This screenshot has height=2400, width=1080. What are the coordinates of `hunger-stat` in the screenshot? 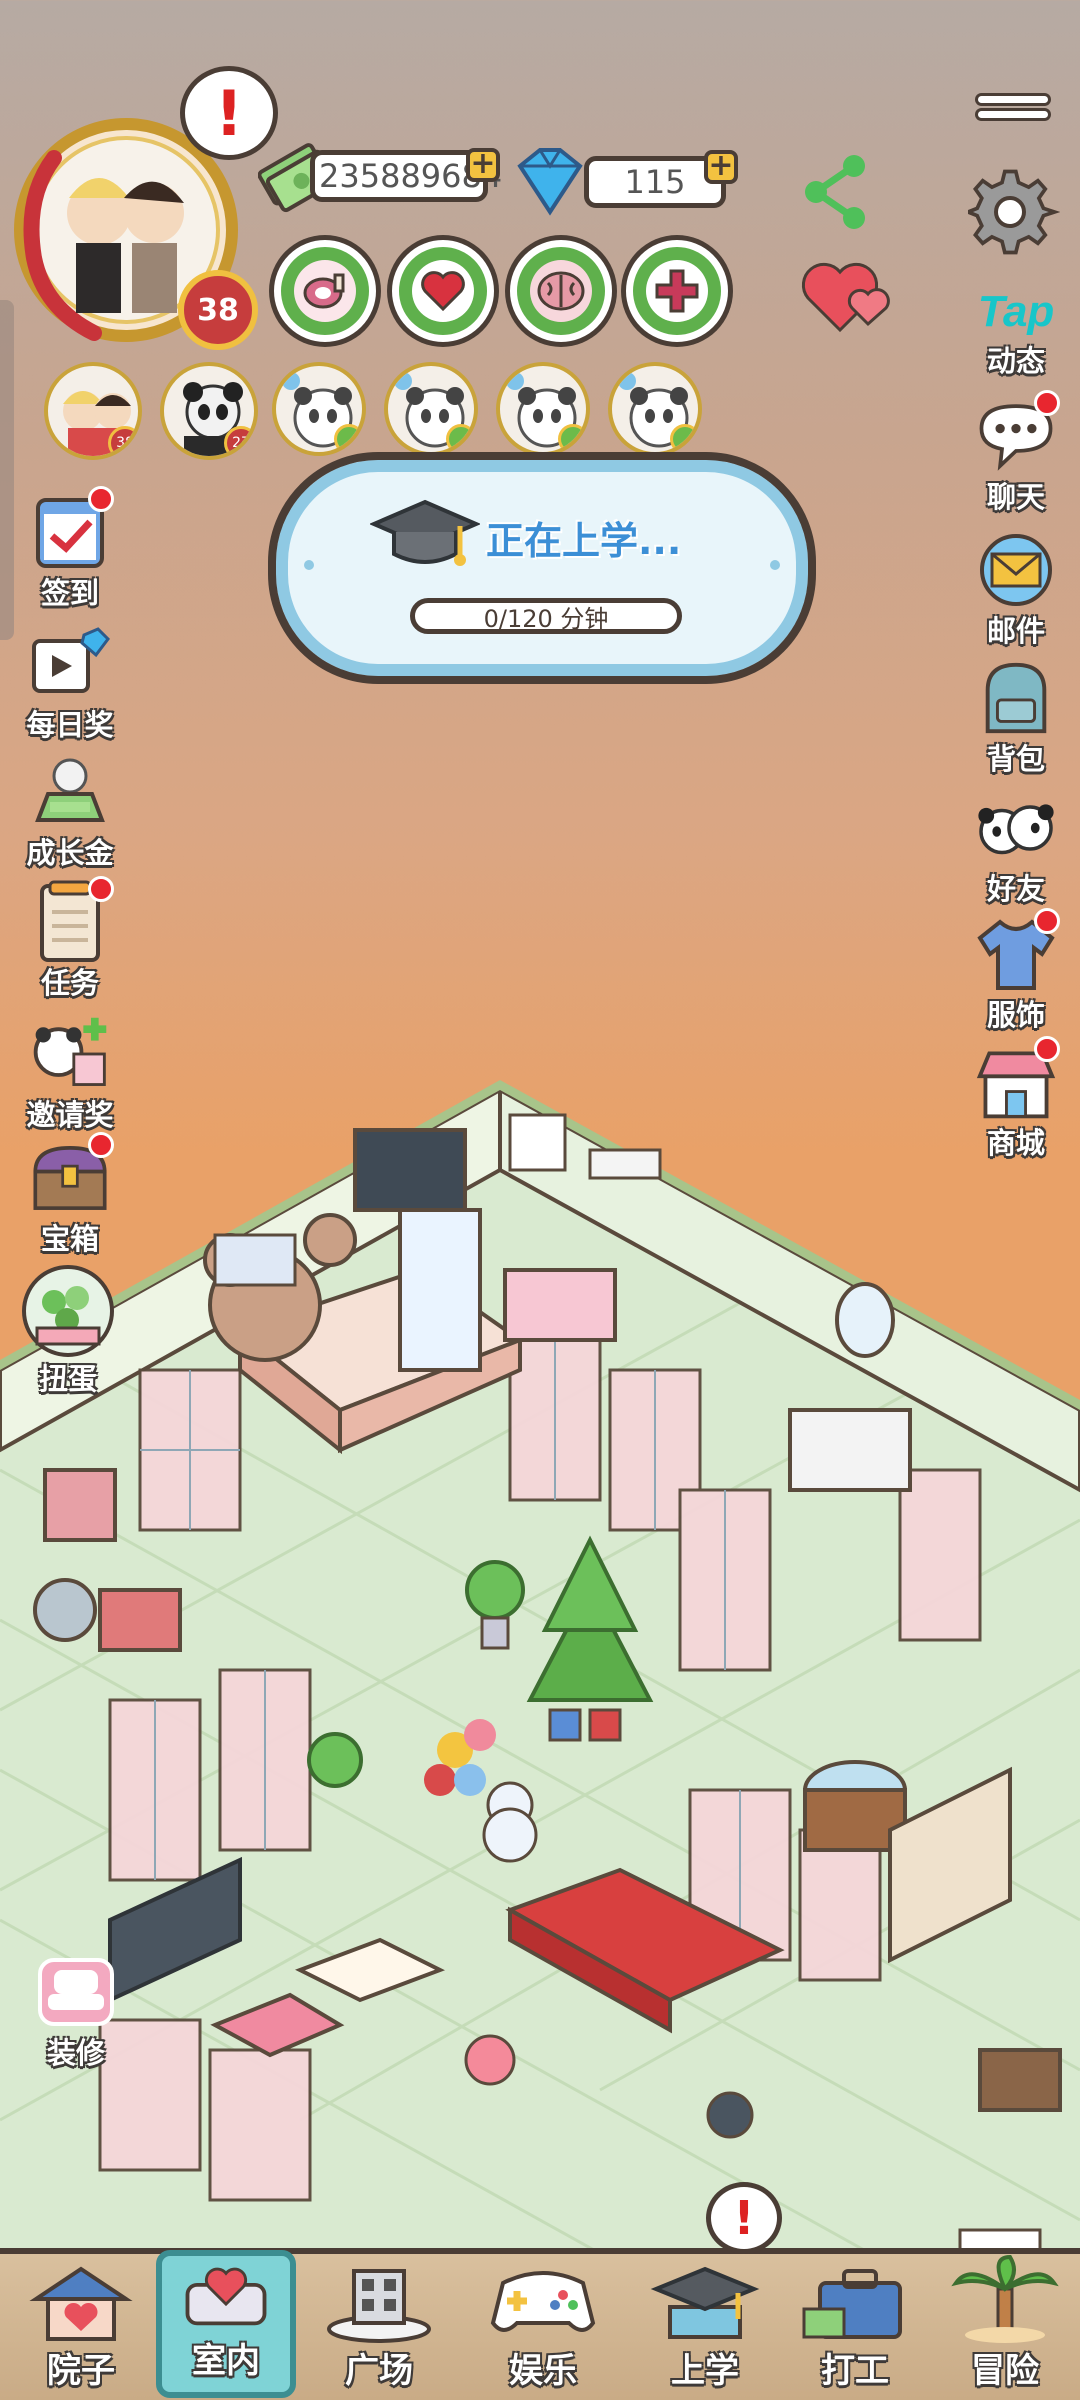 It's located at (325, 291).